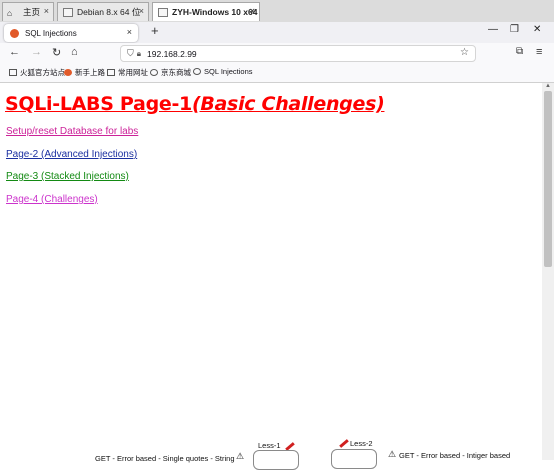 Image resolution: width=554 pixels, height=470 pixels. What do you see at coordinates (139, 54) in the screenshot?
I see `page-info-icon: 🔒︎` at bounding box center [139, 54].